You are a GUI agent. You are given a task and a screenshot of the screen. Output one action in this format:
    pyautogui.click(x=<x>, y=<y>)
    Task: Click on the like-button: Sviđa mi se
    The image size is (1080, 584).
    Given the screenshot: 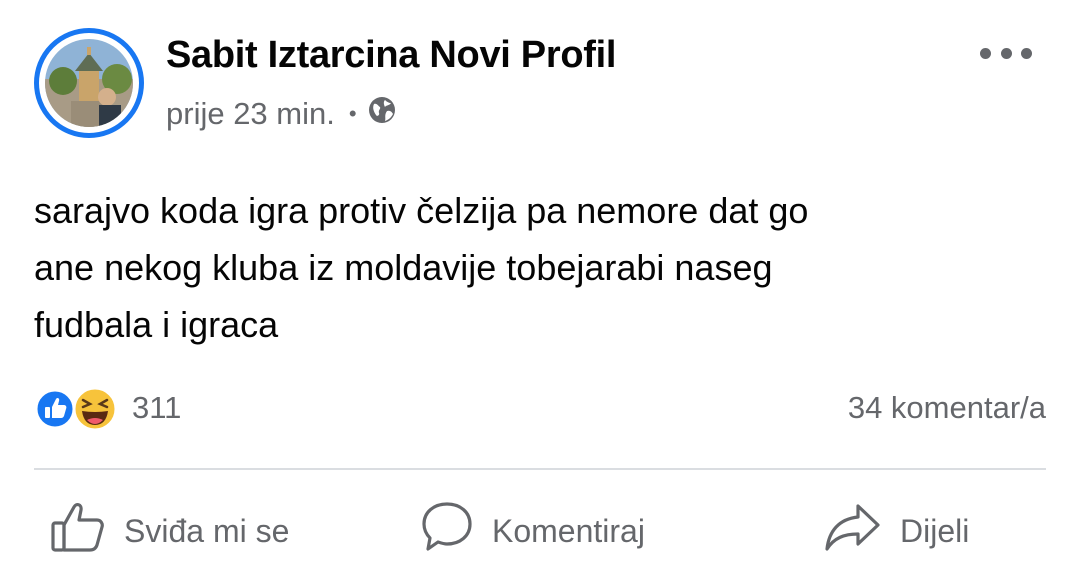 What is the action you would take?
    pyautogui.click(x=169, y=531)
    